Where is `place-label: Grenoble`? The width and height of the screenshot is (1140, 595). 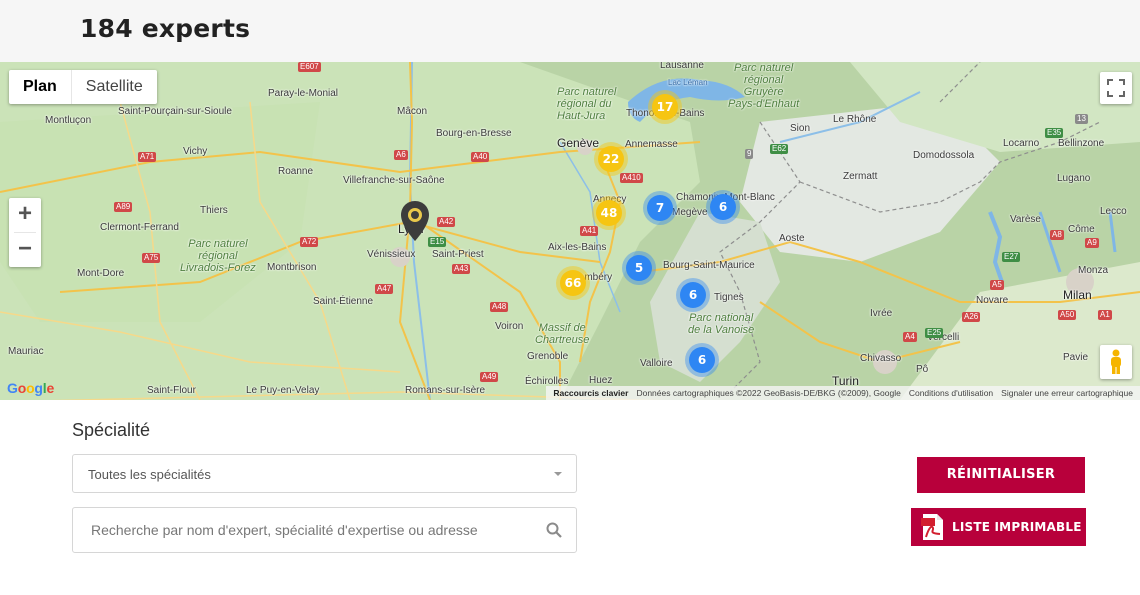
place-label: Grenoble is located at coordinates (548, 356).